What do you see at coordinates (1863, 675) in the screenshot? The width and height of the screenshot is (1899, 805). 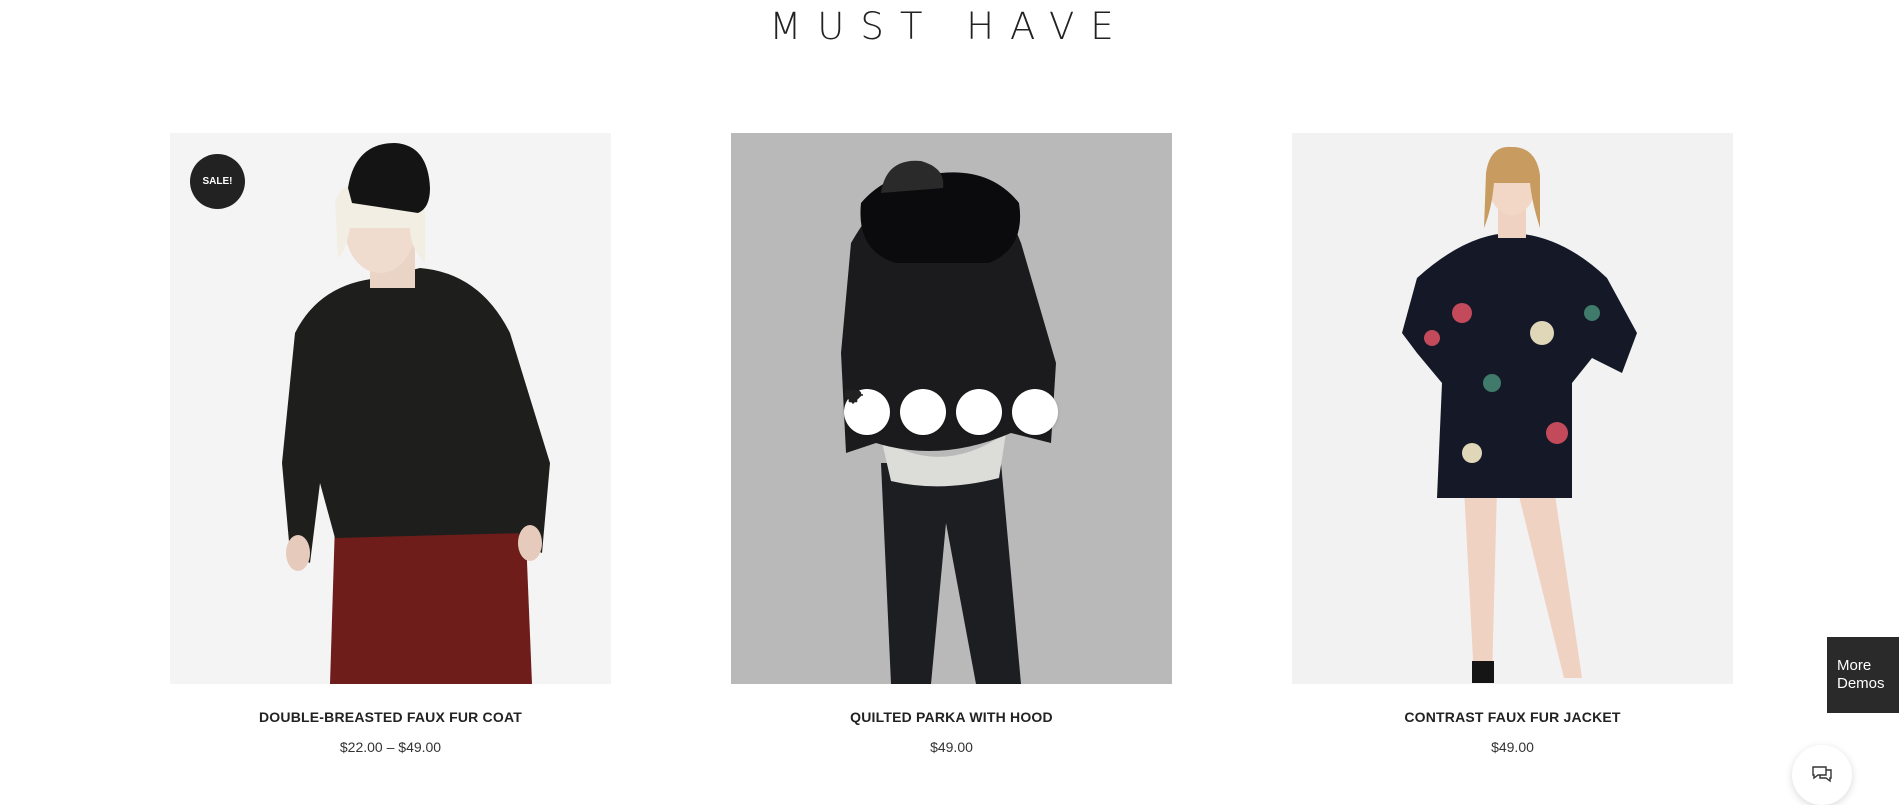 I see `more-demos-button: More Demos` at bounding box center [1863, 675].